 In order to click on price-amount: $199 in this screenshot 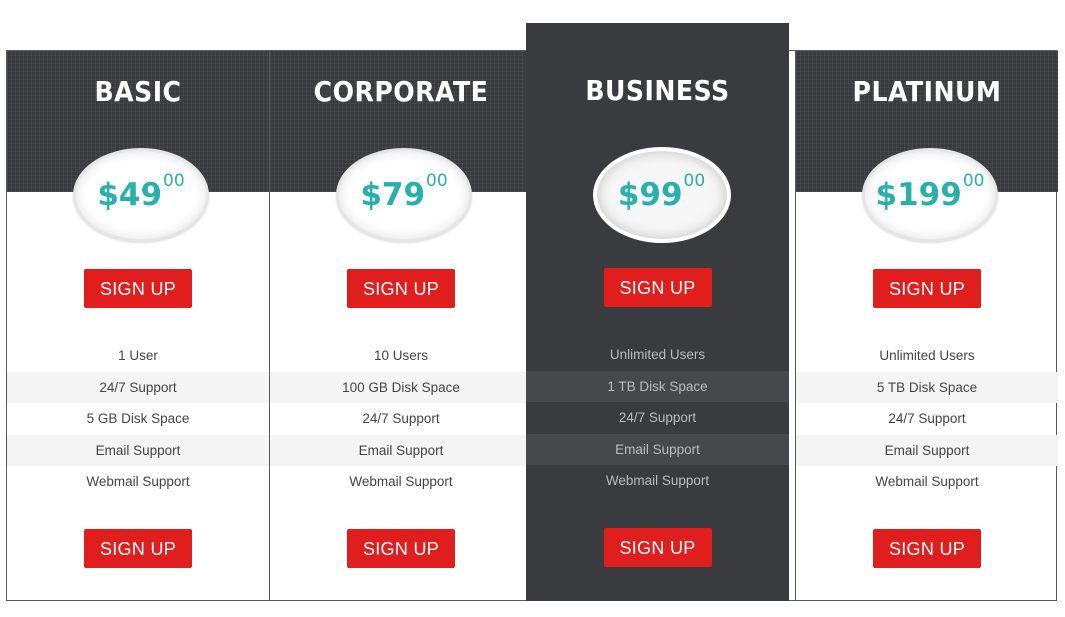, I will do `click(918, 195)`.